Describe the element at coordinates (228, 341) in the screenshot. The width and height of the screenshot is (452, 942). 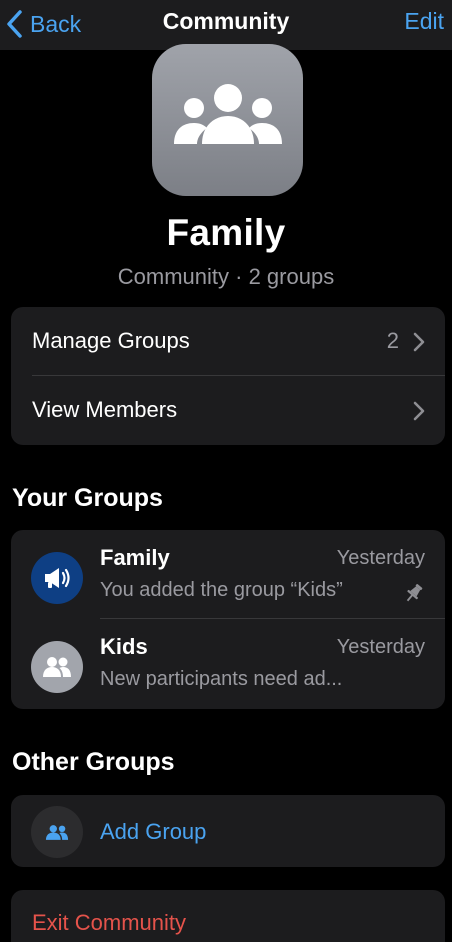
I see `manage-groups-row: Manage Groups 2` at that location.